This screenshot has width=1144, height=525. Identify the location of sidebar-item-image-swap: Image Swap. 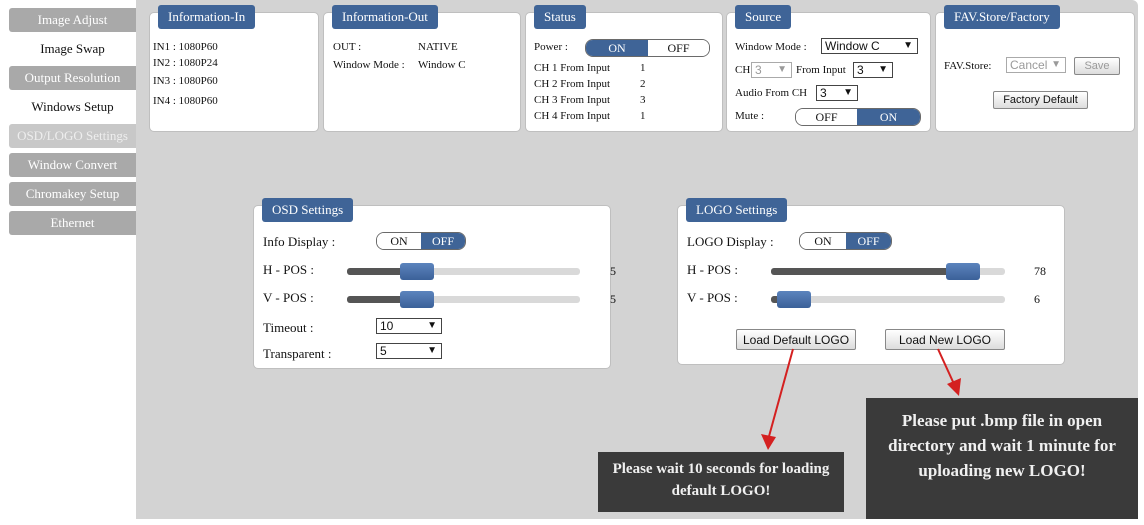
(72, 49).